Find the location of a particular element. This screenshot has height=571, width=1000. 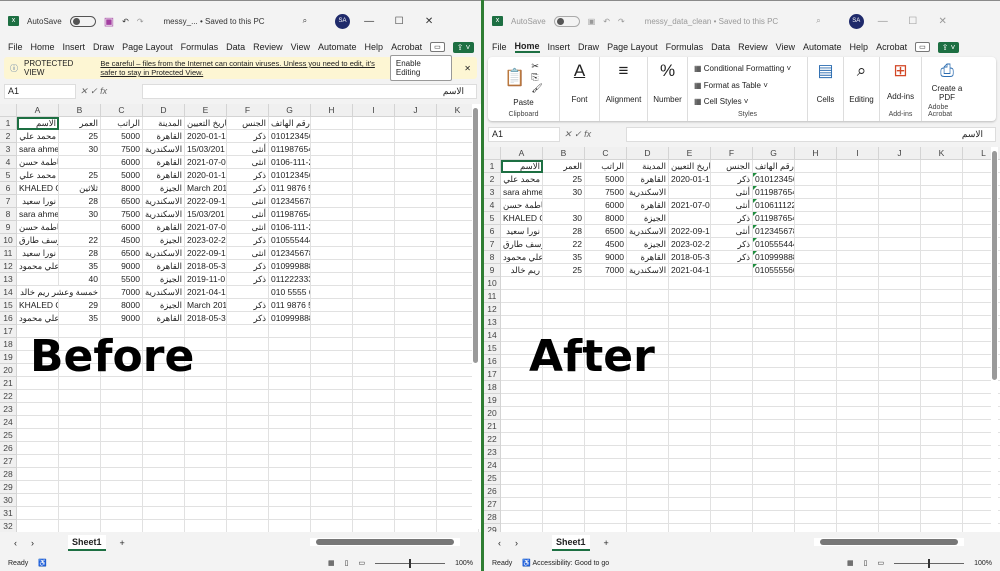

row-header: 27 is located at coordinates (492, 504).